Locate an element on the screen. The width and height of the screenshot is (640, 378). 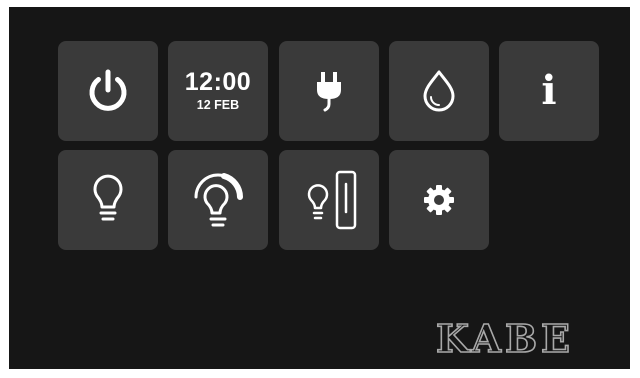
light-dimmer-button is located at coordinates (218, 200).